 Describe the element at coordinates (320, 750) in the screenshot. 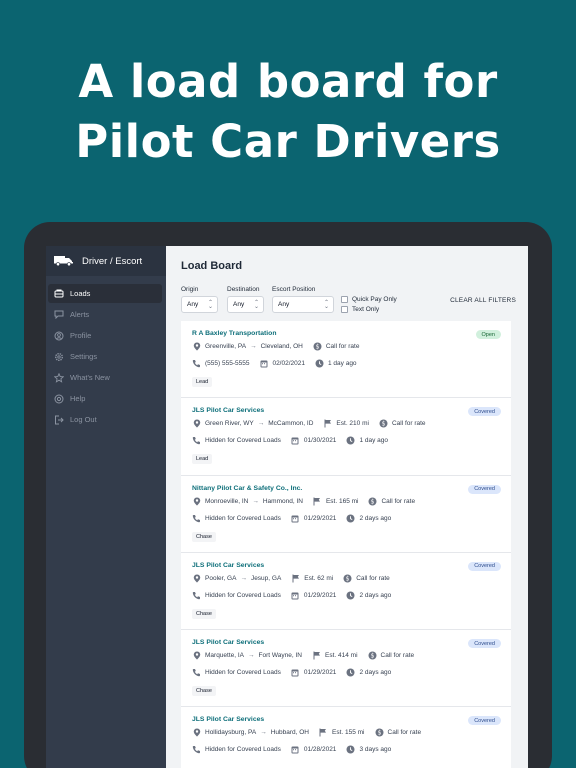

I see `load-date: 01/28/2021` at that location.